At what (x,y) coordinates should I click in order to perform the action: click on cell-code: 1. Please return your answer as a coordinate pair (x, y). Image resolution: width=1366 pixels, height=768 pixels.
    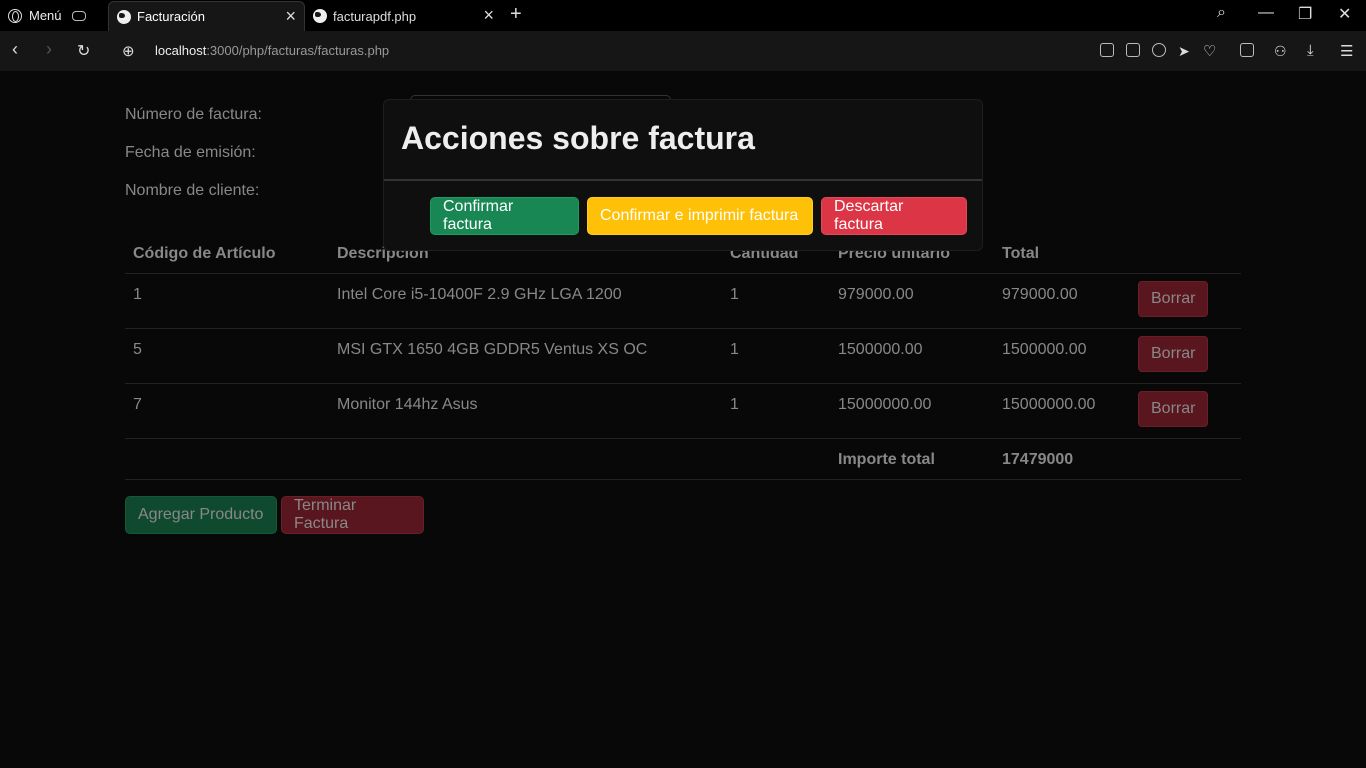
    Looking at the image, I should click on (227, 301).